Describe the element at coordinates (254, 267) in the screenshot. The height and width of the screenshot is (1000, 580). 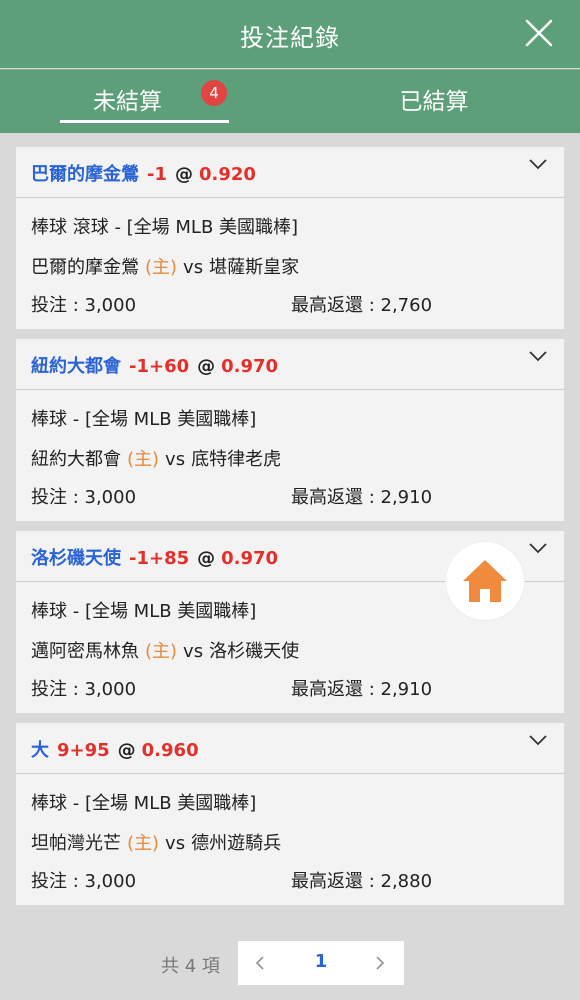
I see `away-team: 堪薩斯皇家` at that location.